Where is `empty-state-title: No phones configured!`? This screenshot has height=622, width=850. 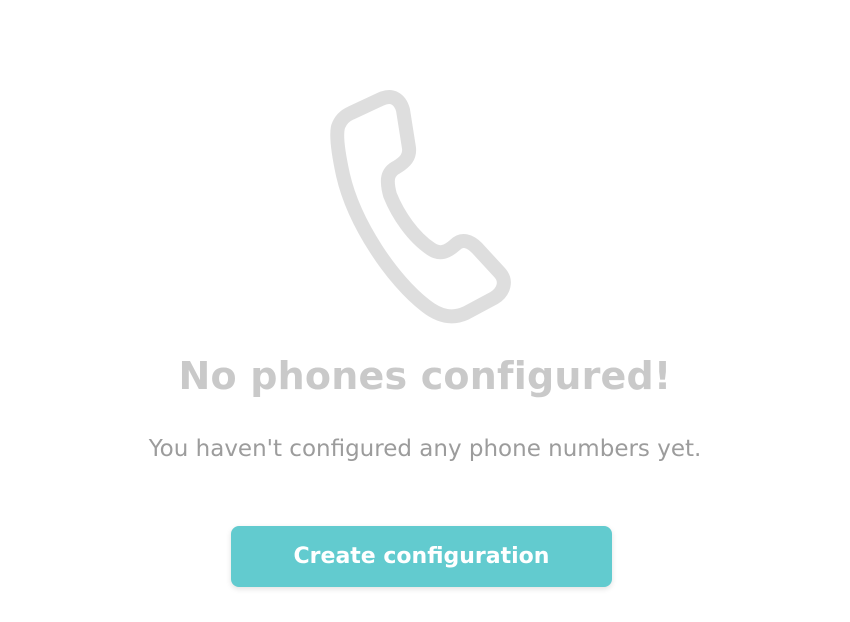
empty-state-title: No phones configured! is located at coordinates (425, 376).